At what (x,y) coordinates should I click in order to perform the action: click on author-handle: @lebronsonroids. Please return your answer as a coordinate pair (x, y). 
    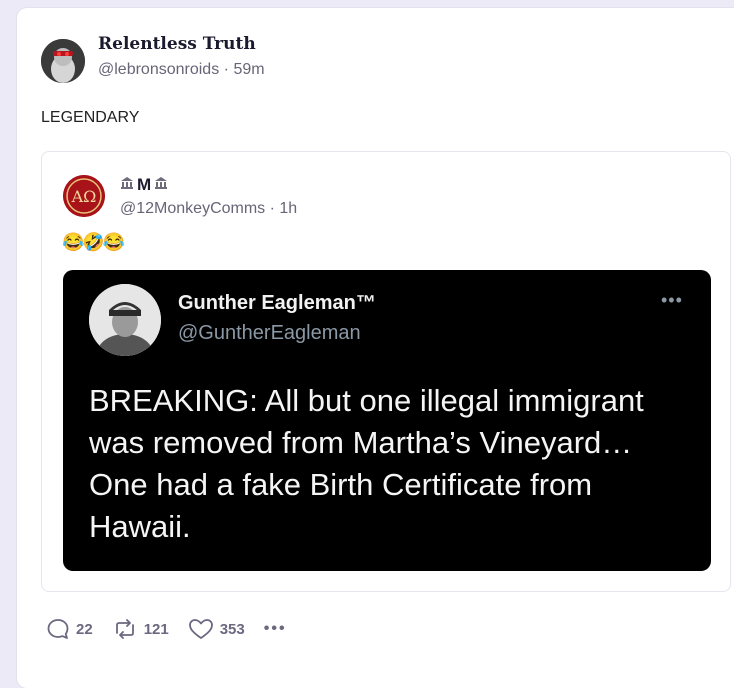
    Looking at the image, I should click on (158, 69).